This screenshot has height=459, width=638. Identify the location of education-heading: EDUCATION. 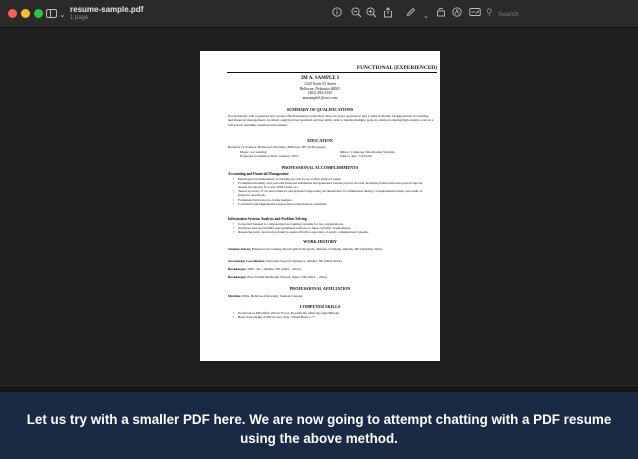
(320, 140).